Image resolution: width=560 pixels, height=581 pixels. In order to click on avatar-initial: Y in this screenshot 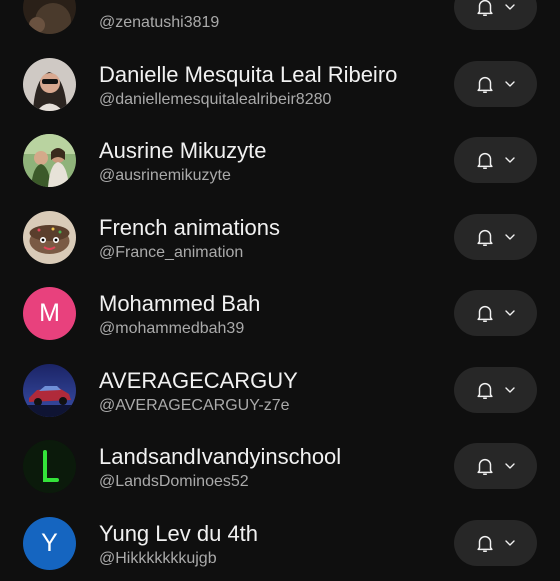, I will do `click(49, 543)`.